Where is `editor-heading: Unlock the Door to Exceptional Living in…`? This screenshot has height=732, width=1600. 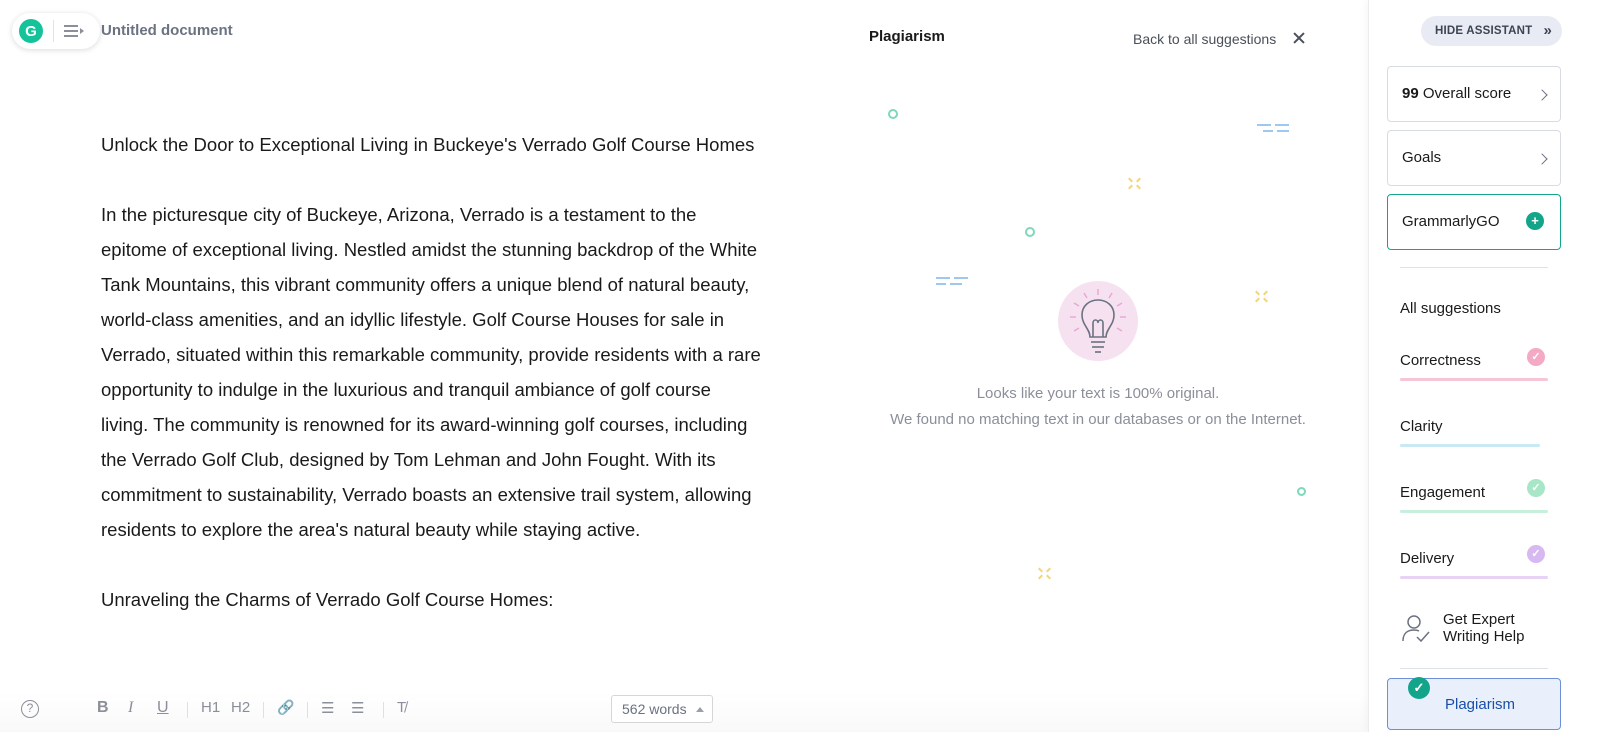
editor-heading: Unlock the Door to Exceptional Living in… is located at coordinates (431, 144).